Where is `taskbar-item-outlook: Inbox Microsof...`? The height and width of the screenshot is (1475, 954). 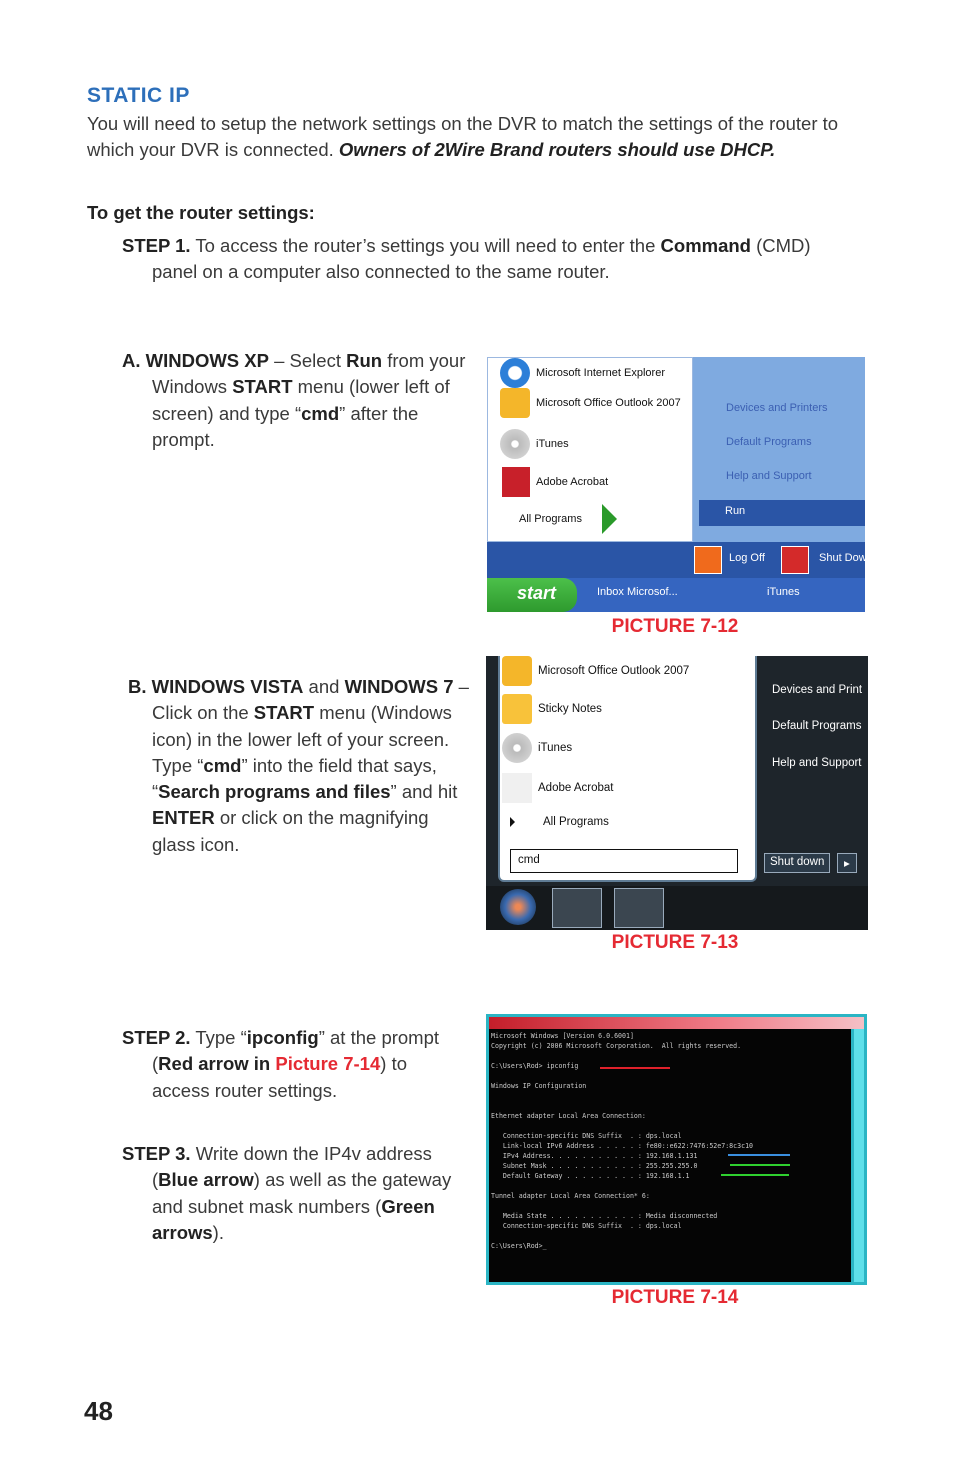
taskbar-item-outlook: Inbox Microsof... is located at coordinates (637, 592).